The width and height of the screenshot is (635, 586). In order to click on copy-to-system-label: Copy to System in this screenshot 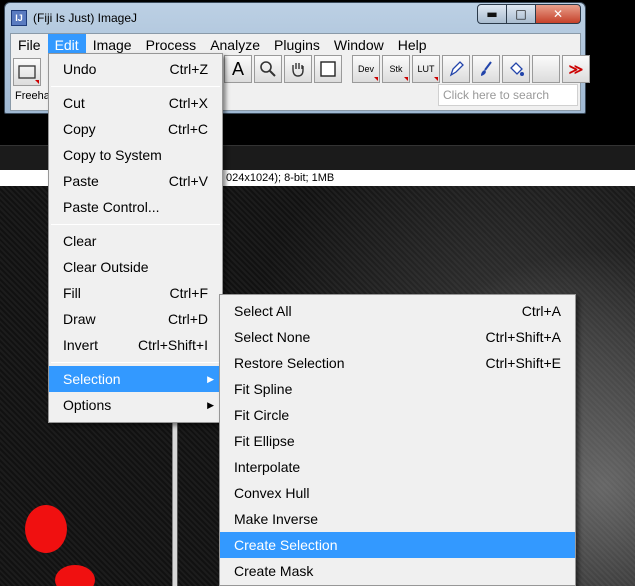, I will do `click(112, 155)`.